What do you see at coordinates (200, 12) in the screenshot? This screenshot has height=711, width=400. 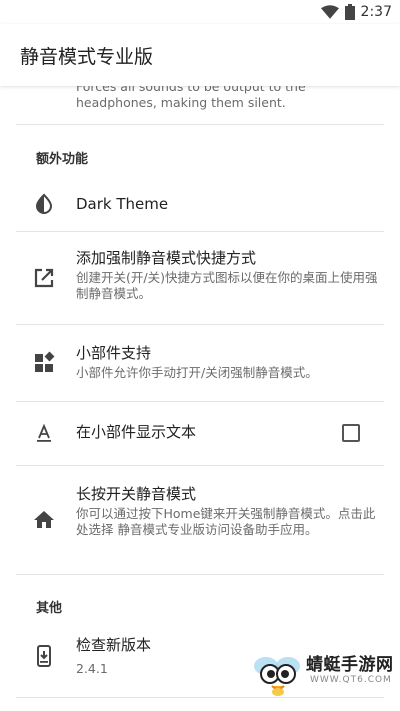 I see `status-bar: 2:37` at bounding box center [200, 12].